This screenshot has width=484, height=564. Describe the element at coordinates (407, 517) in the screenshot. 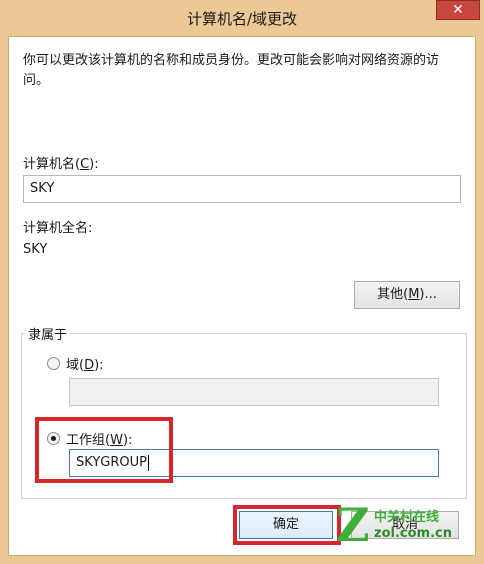

I see `watermark-line1: 中关村在线` at that location.